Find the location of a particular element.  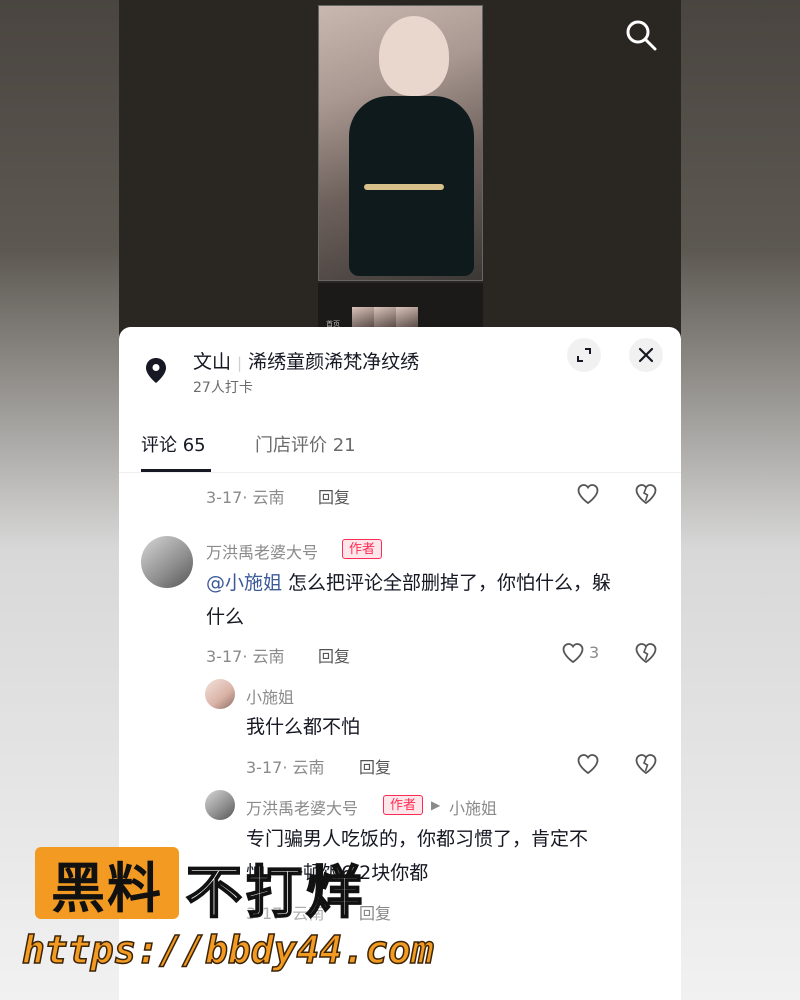

poi-location: 文山 is located at coordinates (212, 362).